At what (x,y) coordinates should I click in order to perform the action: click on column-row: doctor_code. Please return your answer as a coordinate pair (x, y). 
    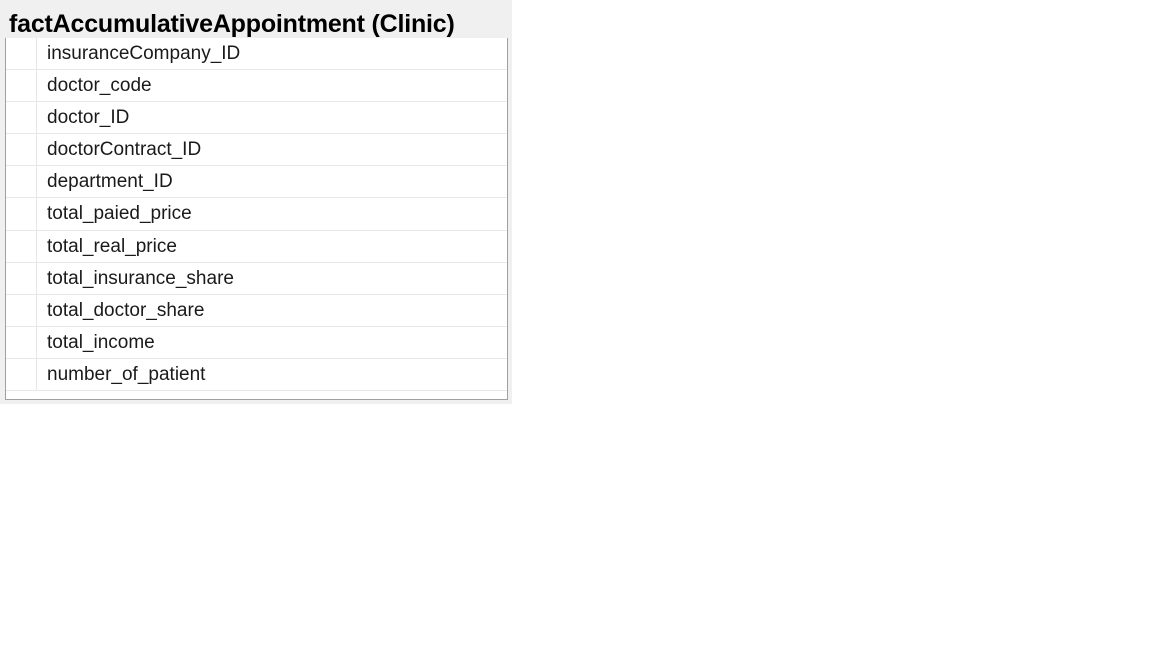
    Looking at the image, I should click on (256, 86).